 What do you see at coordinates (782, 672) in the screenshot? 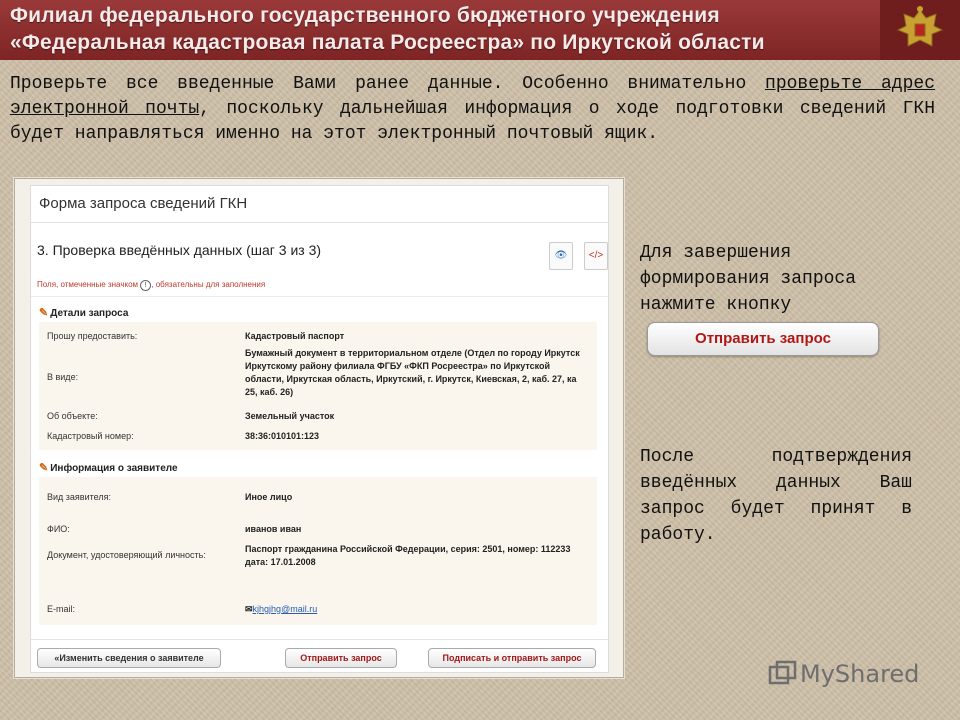
I see `myshared-logo-icon` at bounding box center [782, 672].